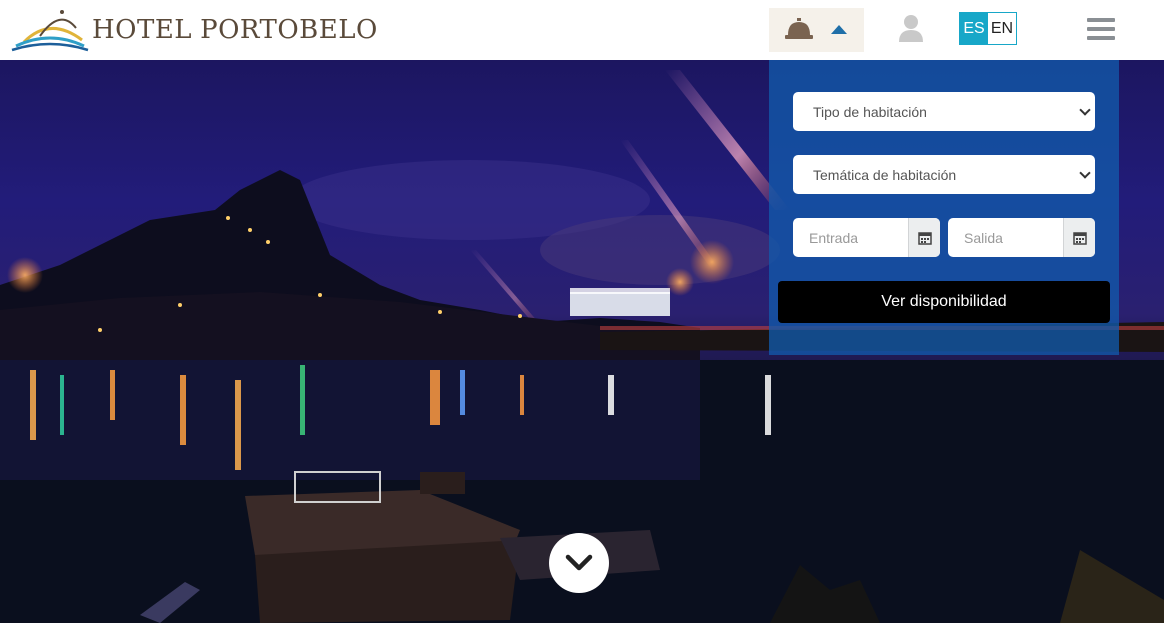  Describe the element at coordinates (870, 111) in the screenshot. I see `room-type-select-label: Tipo de habitación` at that location.